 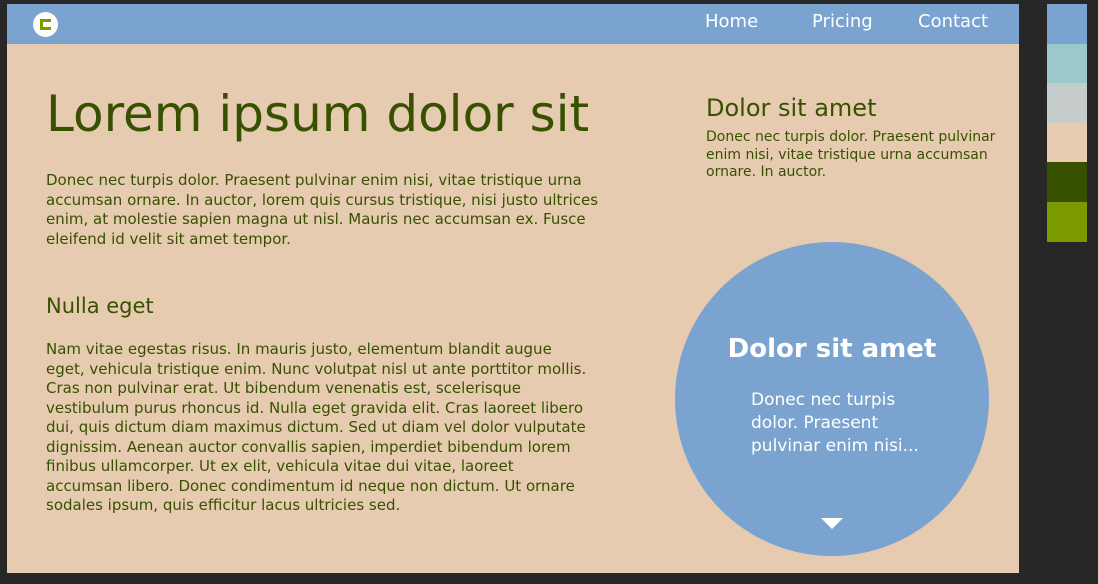 What do you see at coordinates (832, 523) in the screenshot?
I see `chevron-down-icon` at bounding box center [832, 523].